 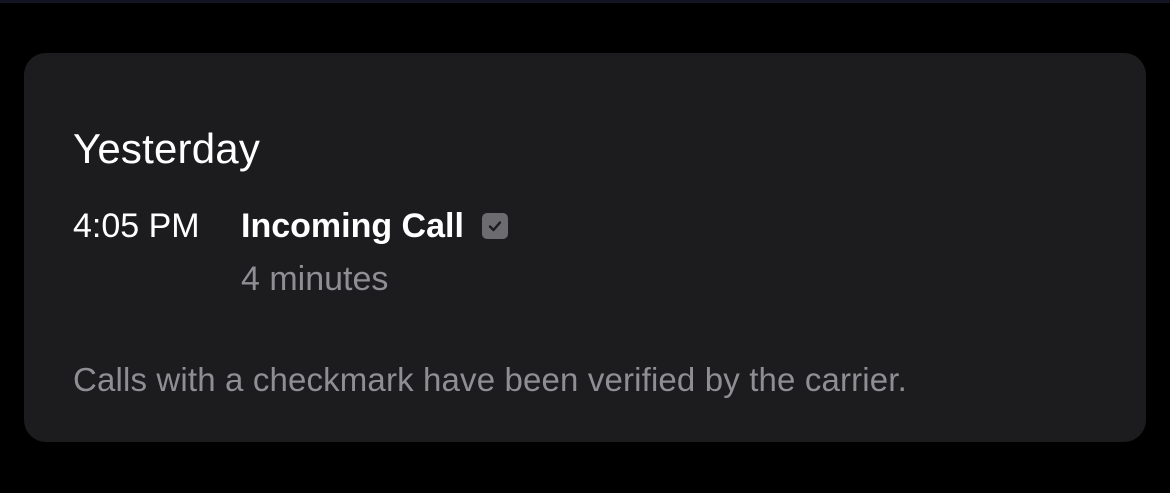 I want to click on top-divider, so click(x=585, y=1).